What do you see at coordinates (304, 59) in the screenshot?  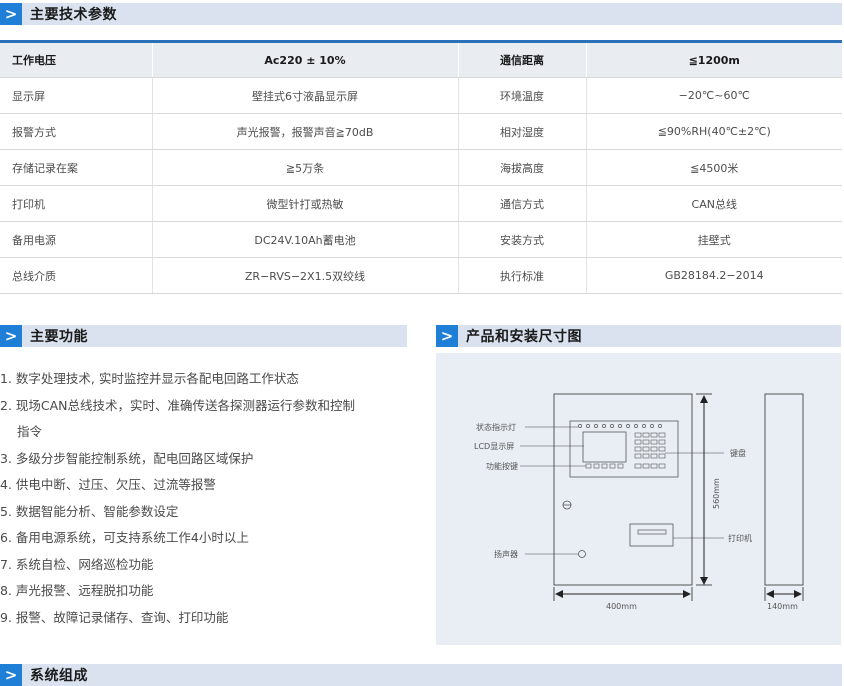 I see `table-cell: Ac220 ± 10%` at bounding box center [304, 59].